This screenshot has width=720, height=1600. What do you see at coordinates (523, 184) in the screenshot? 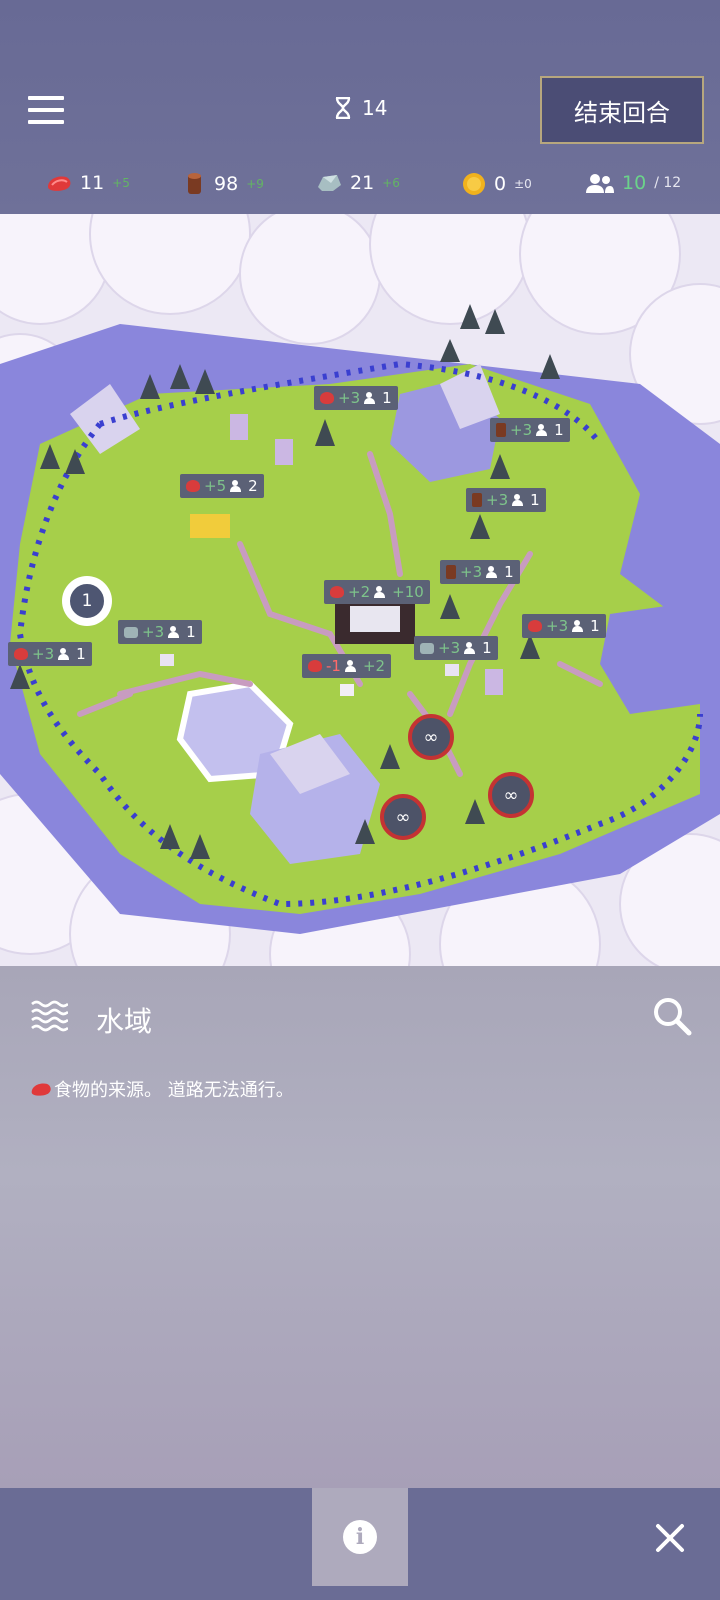
I see `gold-delta: ±0` at bounding box center [523, 184].